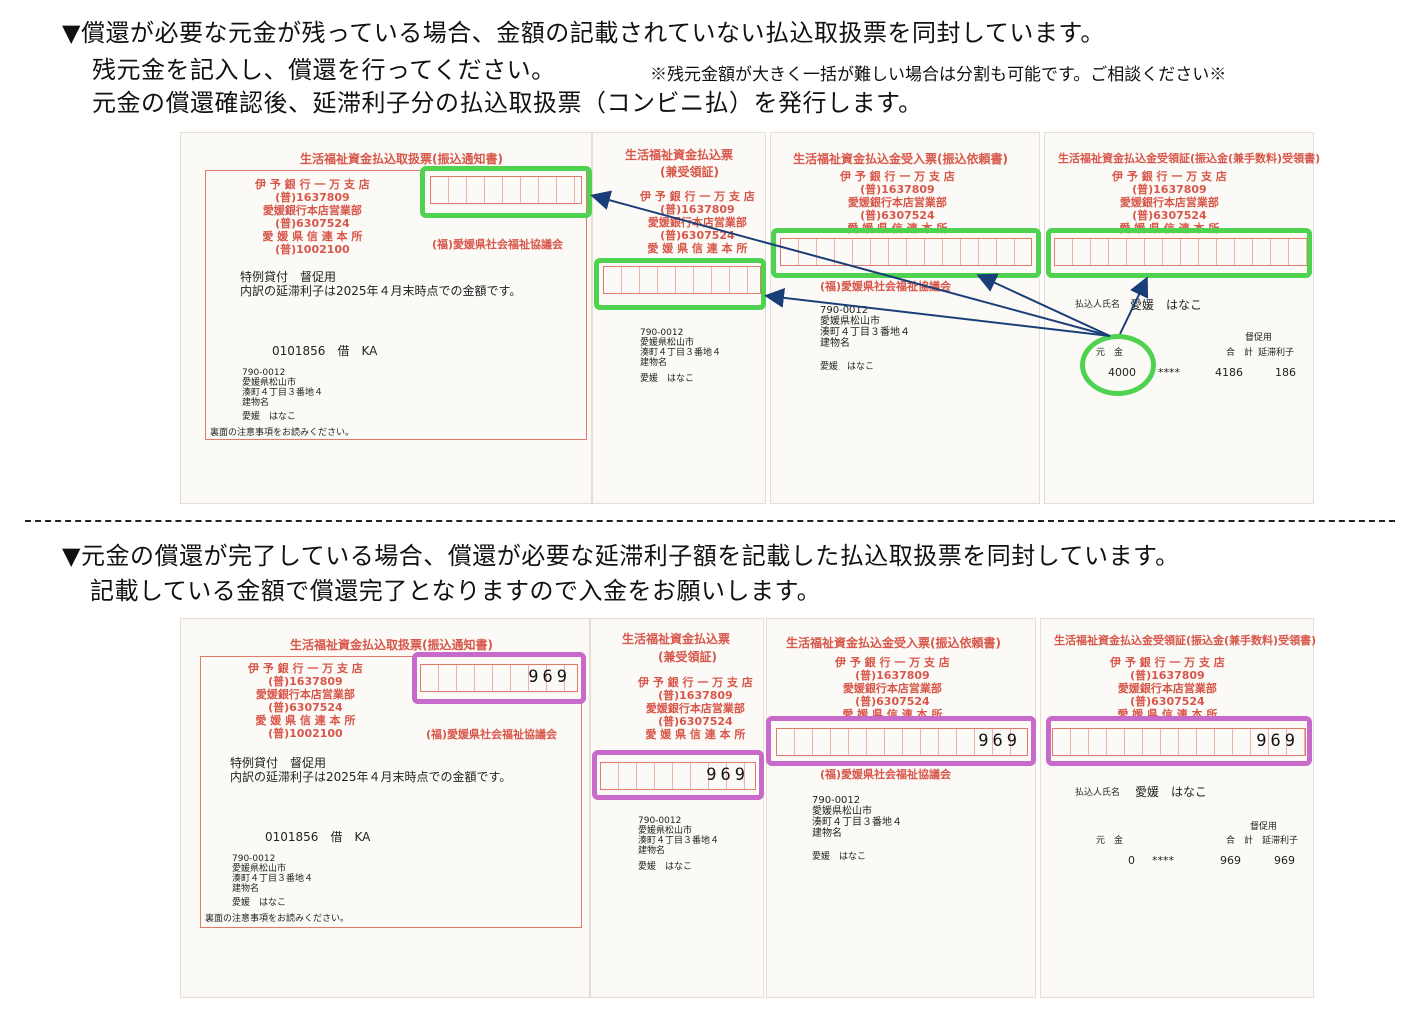  Describe the element at coordinates (1284, 860) in the screenshot. I see `bottom-slip4-late: 969` at that location.